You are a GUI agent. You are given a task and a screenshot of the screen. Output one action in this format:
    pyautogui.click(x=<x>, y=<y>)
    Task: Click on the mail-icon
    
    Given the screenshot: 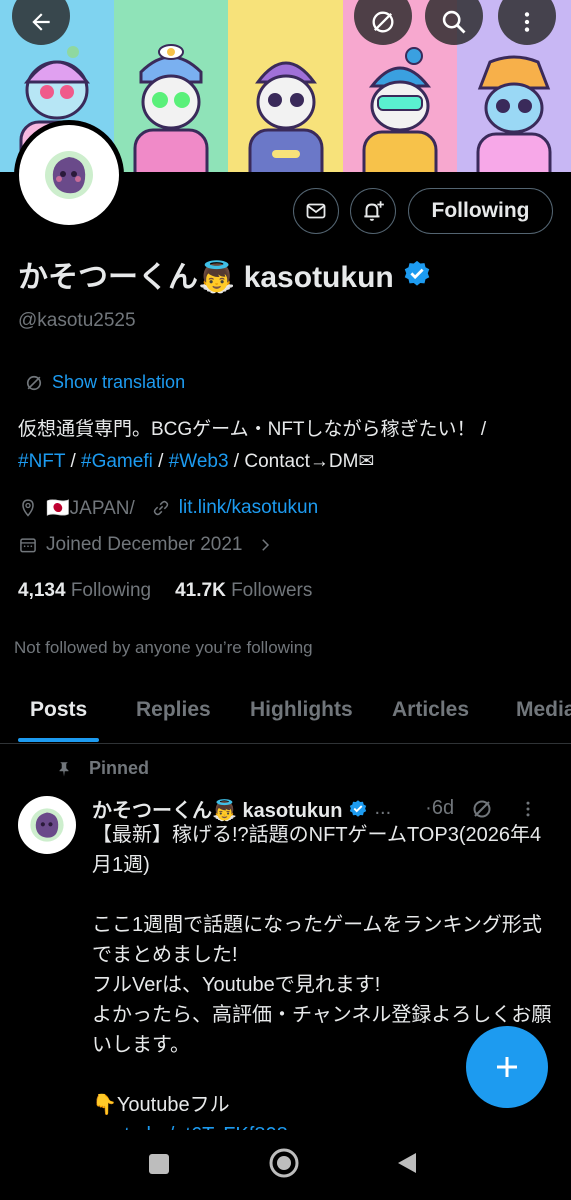 What is the action you would take?
    pyautogui.click(x=316, y=211)
    